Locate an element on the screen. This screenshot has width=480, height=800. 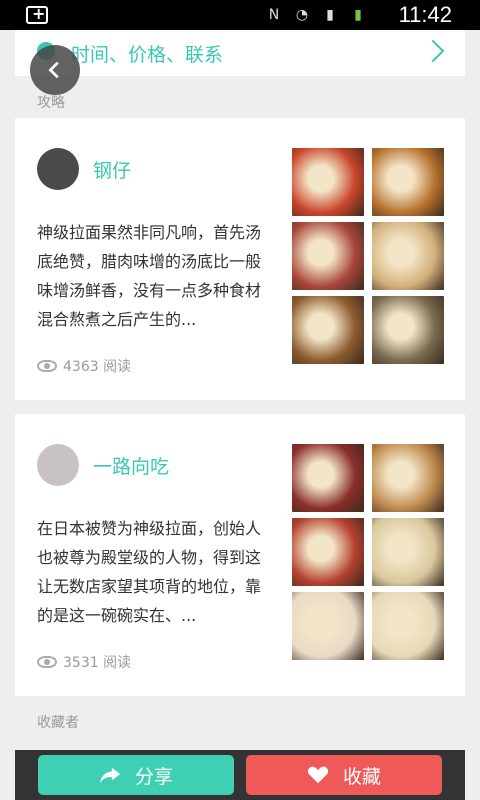
read-count: 4363 阅读 is located at coordinates (84, 366).